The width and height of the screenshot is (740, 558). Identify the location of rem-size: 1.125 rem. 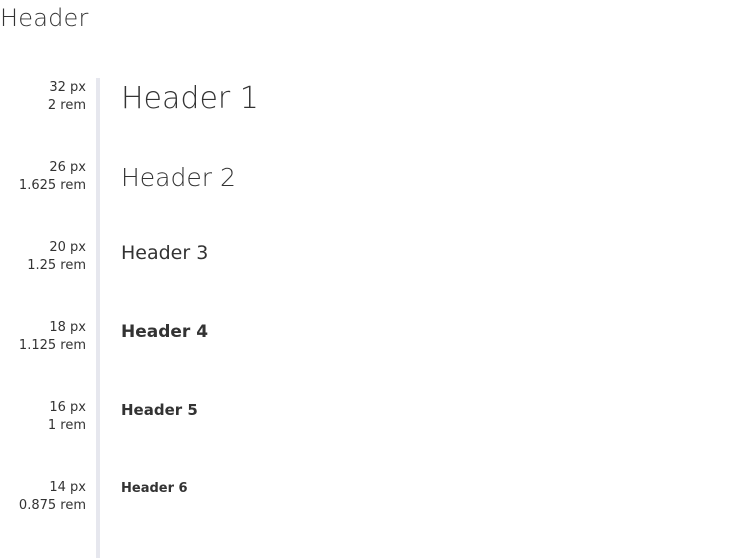
(52, 345).